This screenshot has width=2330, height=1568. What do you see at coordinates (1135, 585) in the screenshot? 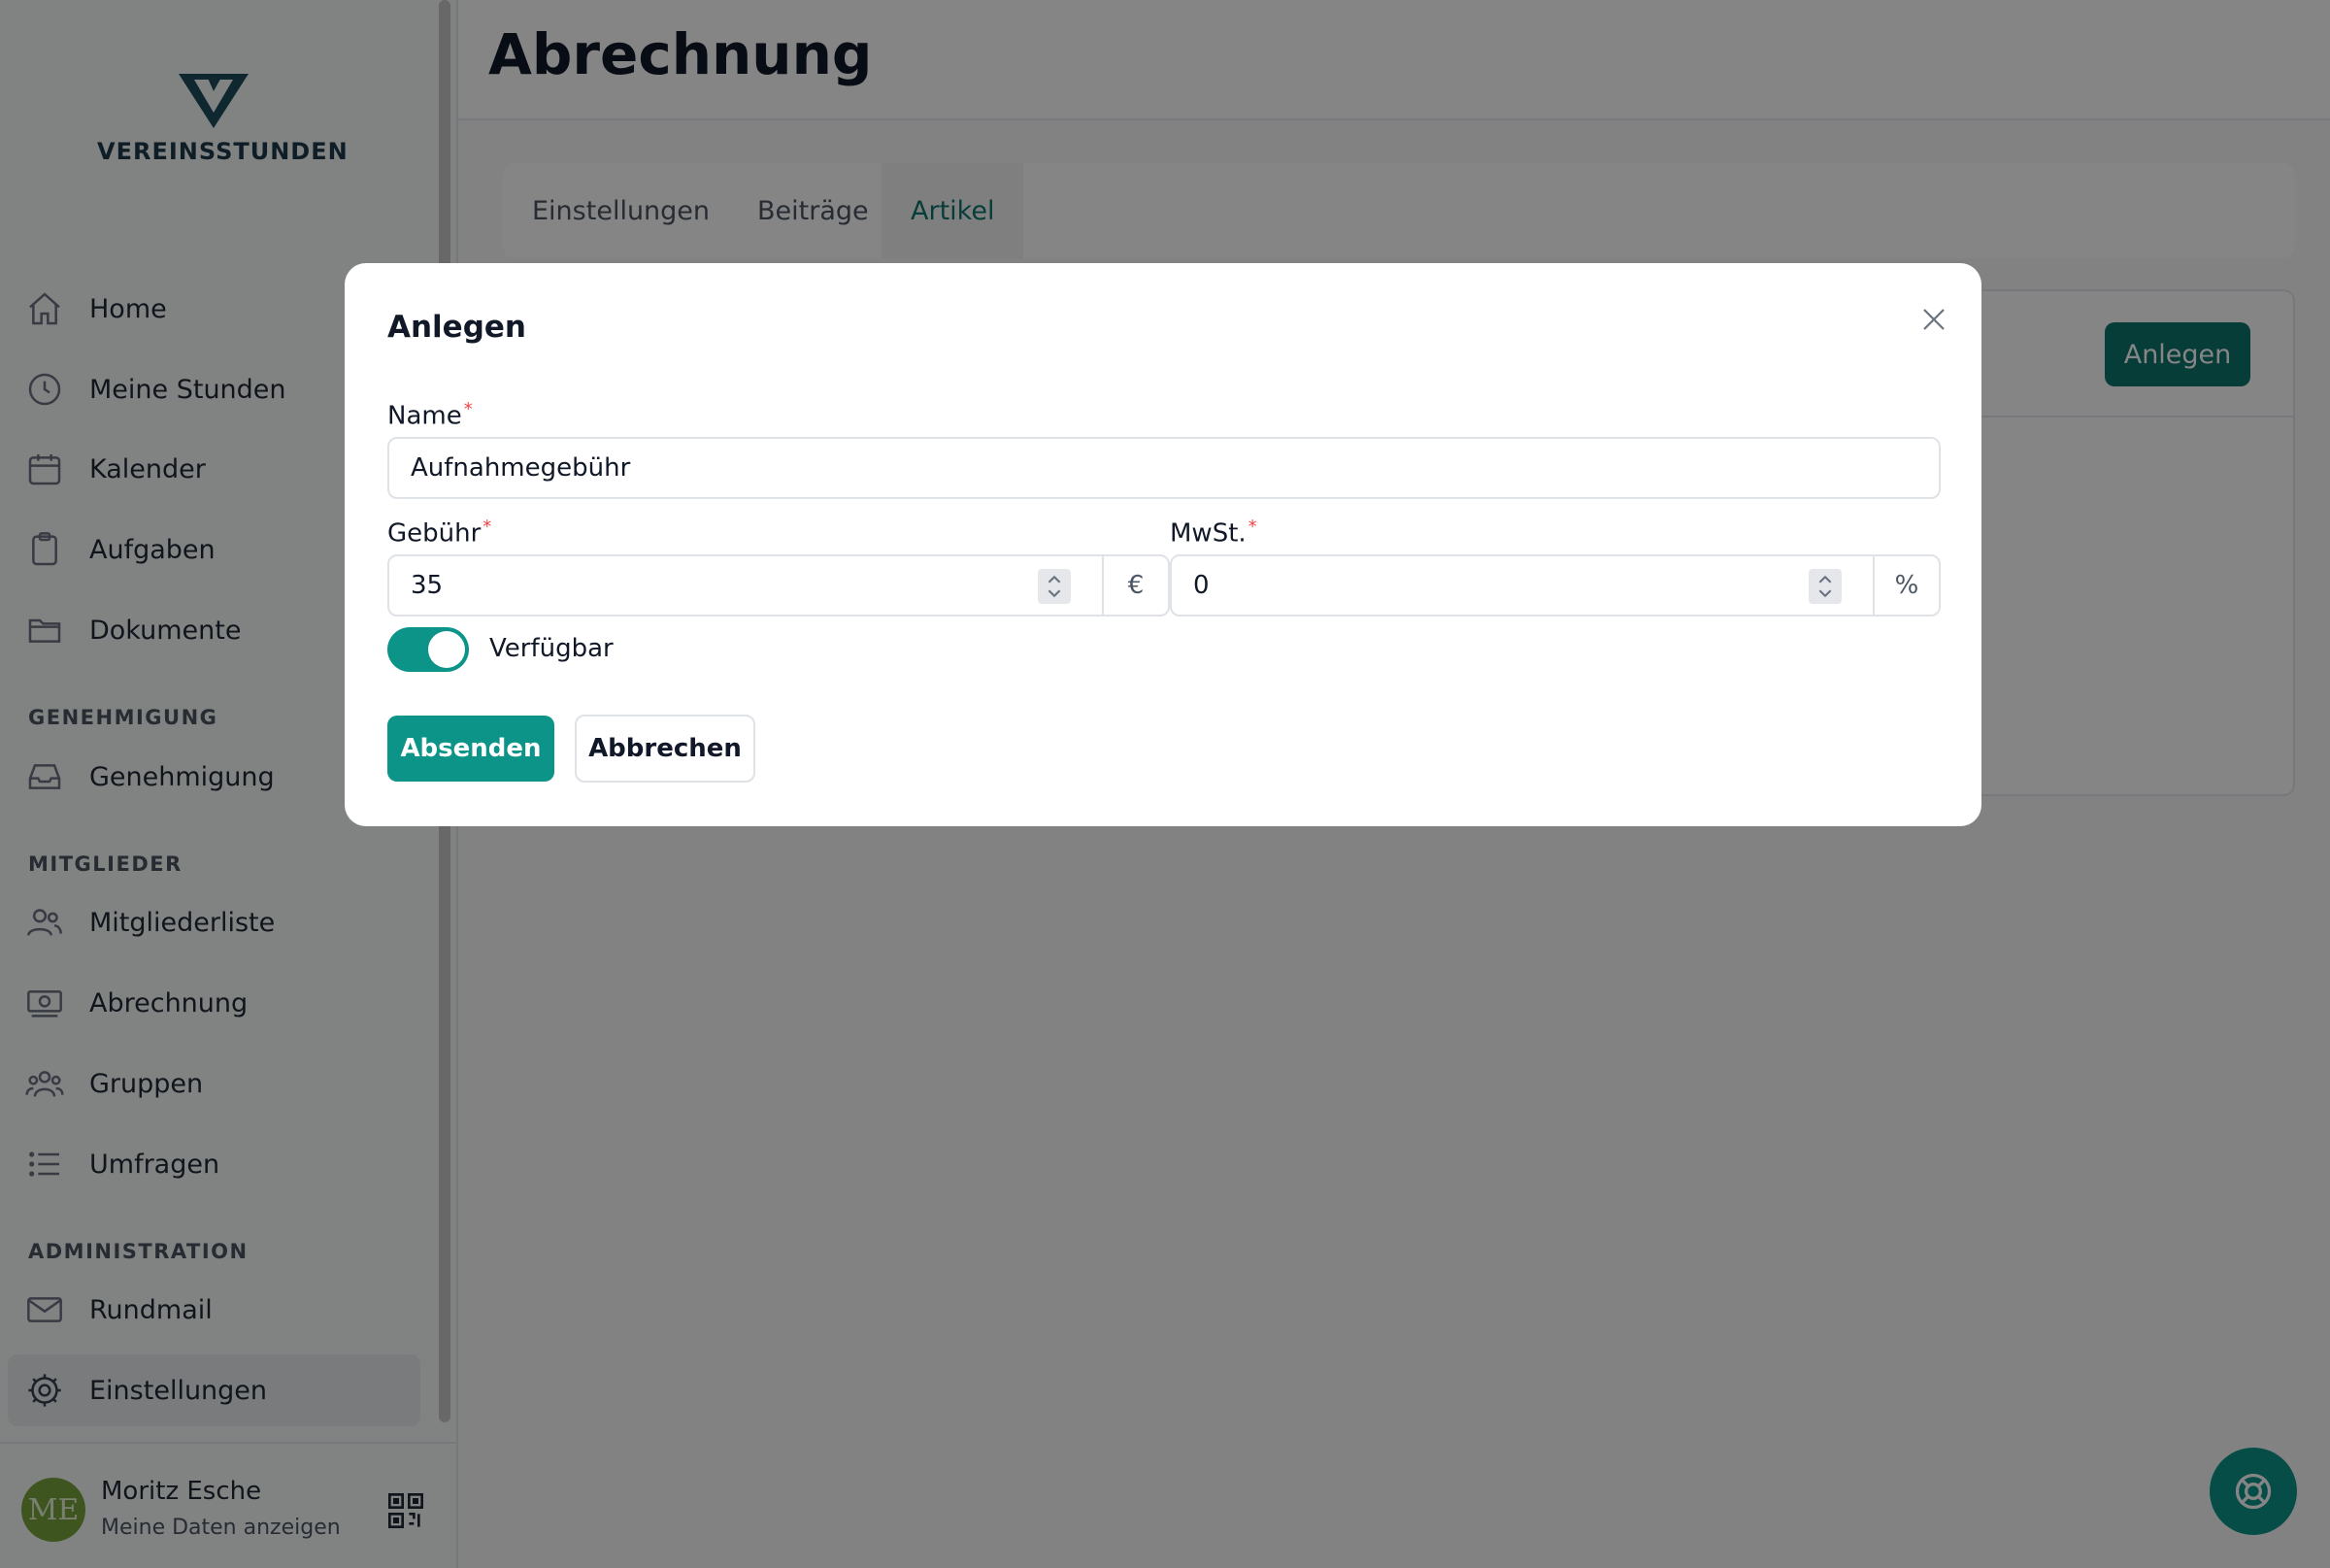
I see `currency-addon: €` at bounding box center [1135, 585].